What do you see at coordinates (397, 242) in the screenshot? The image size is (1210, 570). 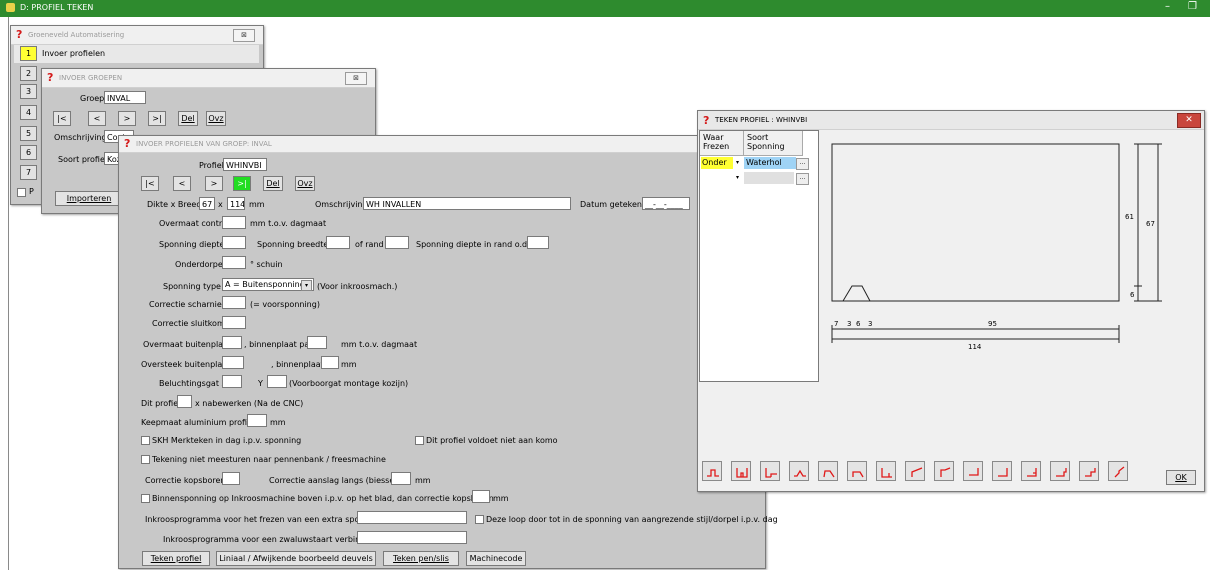 I see `of-rand-input` at bounding box center [397, 242].